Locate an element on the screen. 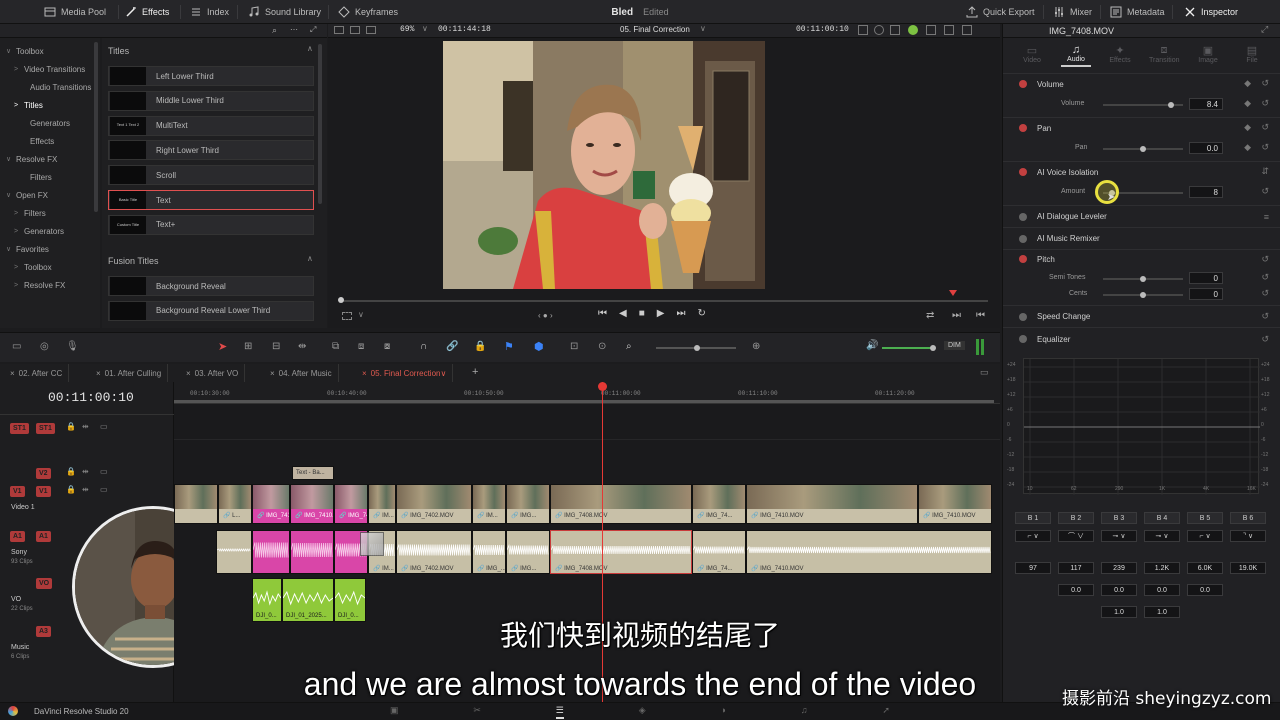  eq-band-type-dropdown: ⌝ ∨ is located at coordinates (1248, 536).